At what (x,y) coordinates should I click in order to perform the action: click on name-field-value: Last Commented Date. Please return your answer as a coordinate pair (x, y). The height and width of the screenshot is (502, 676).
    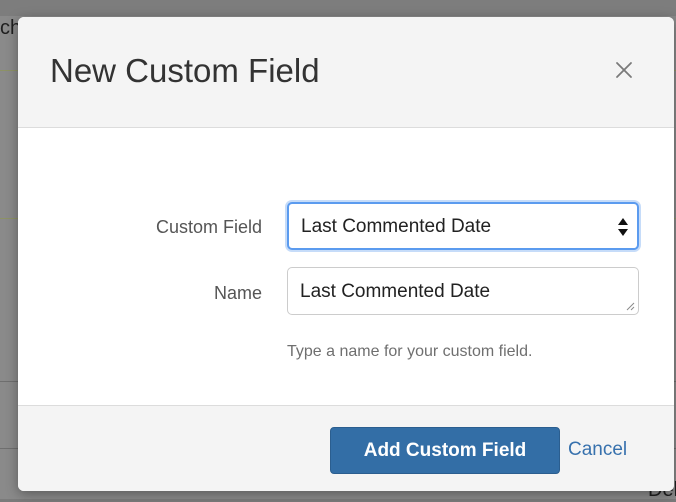
    Looking at the image, I should click on (395, 291).